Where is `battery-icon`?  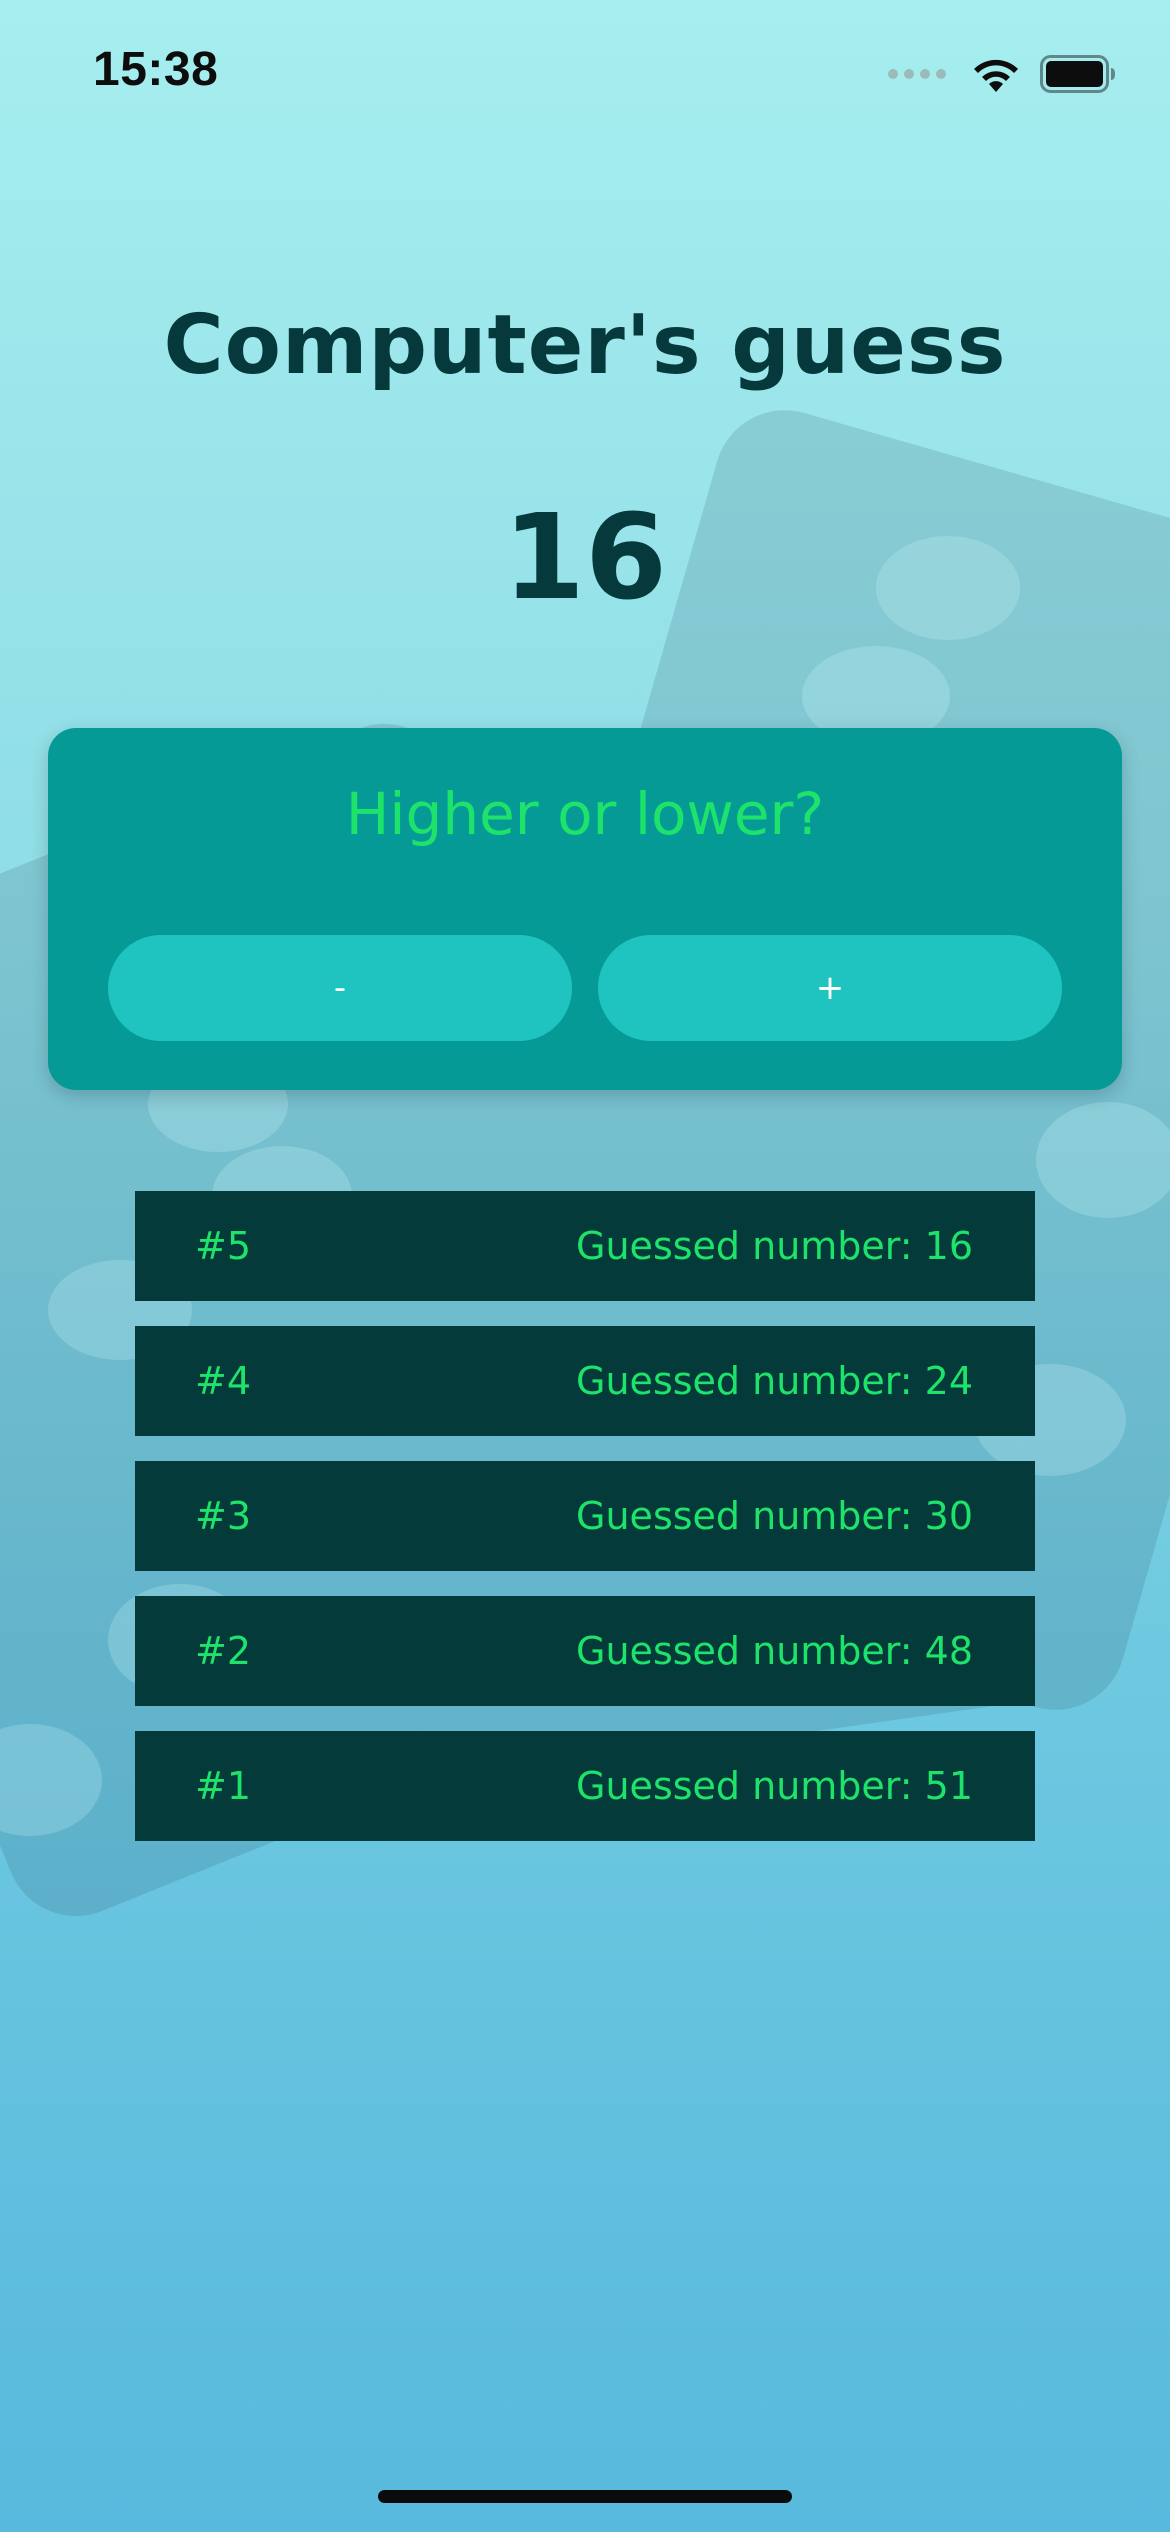 battery-icon is located at coordinates (1077, 74).